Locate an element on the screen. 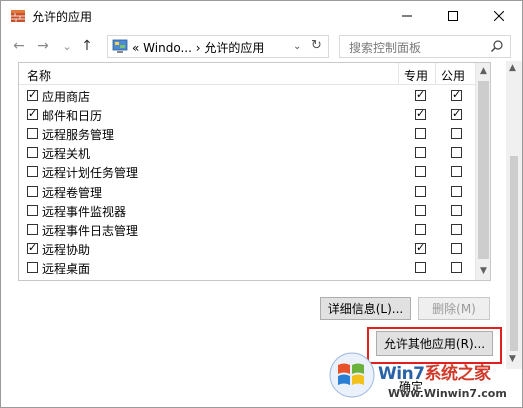  app-name: 远程桌面 is located at coordinates (66, 268).